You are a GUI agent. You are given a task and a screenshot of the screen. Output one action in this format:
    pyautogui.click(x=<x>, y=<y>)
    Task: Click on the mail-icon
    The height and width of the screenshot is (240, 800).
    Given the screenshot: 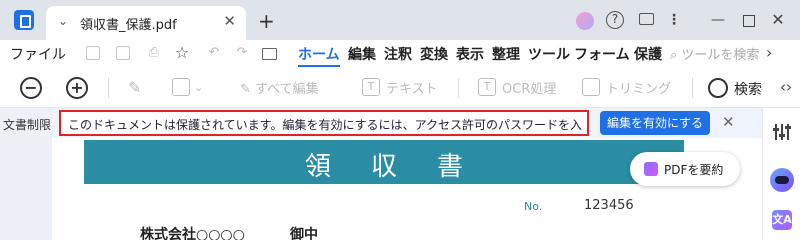 What is the action you would take?
    pyautogui.click(x=269, y=54)
    